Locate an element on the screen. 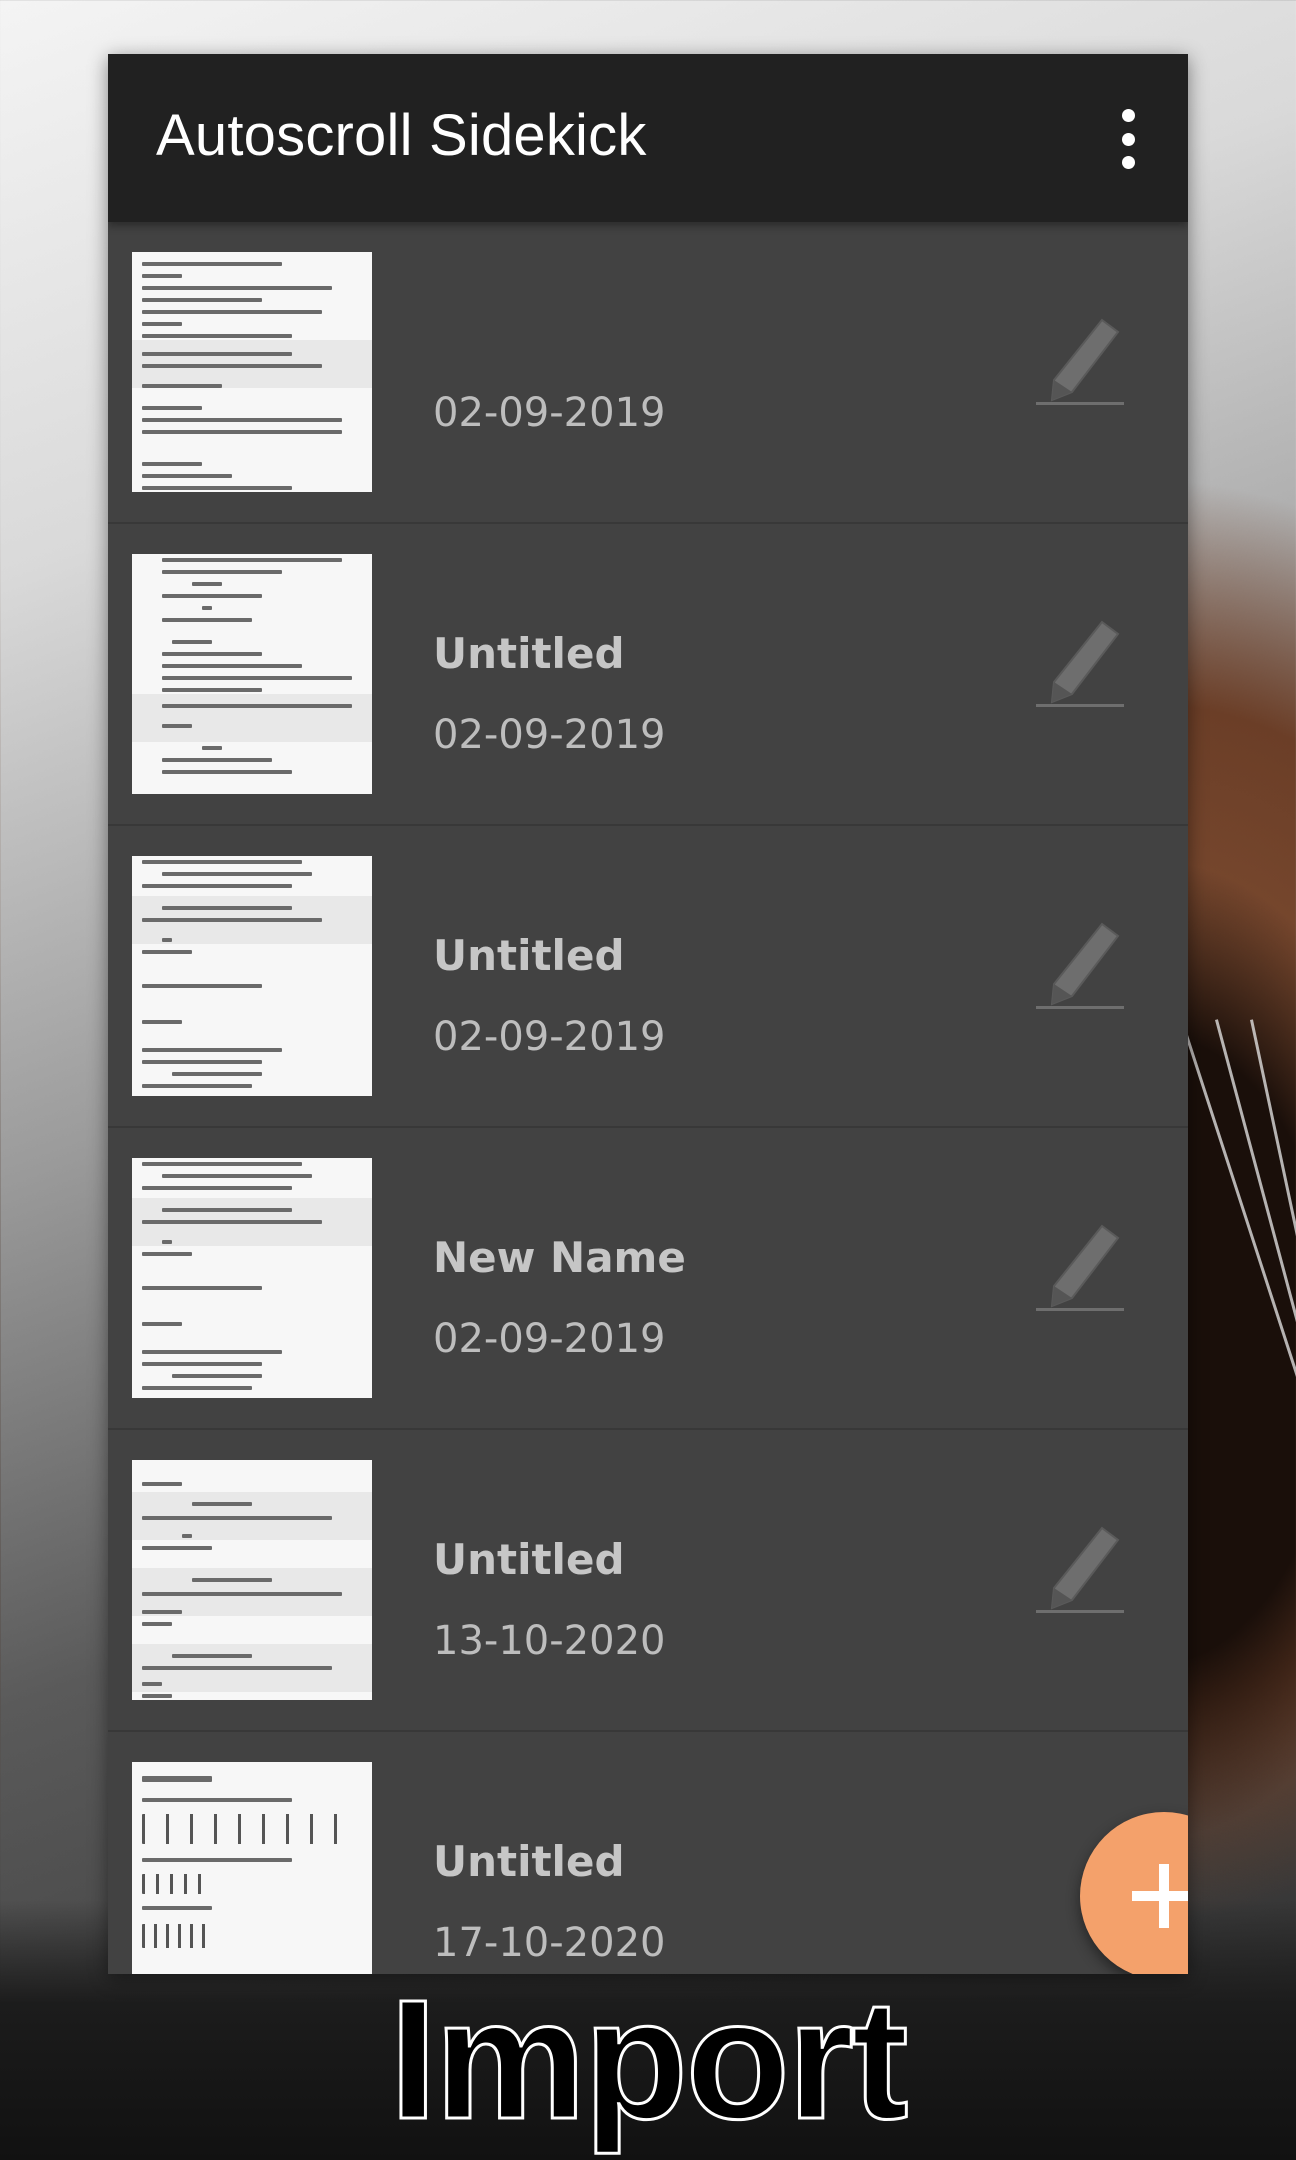  song-list-item: 02-09-2019 is located at coordinates (648, 373).